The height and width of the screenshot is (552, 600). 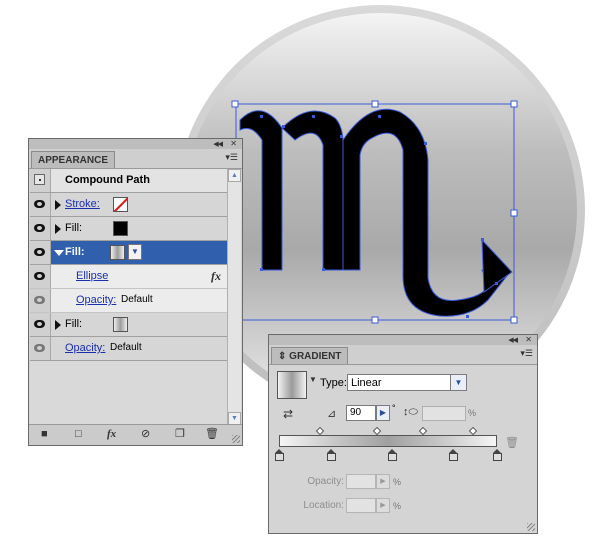 I want to click on gradient-slider, so click(x=388, y=441).